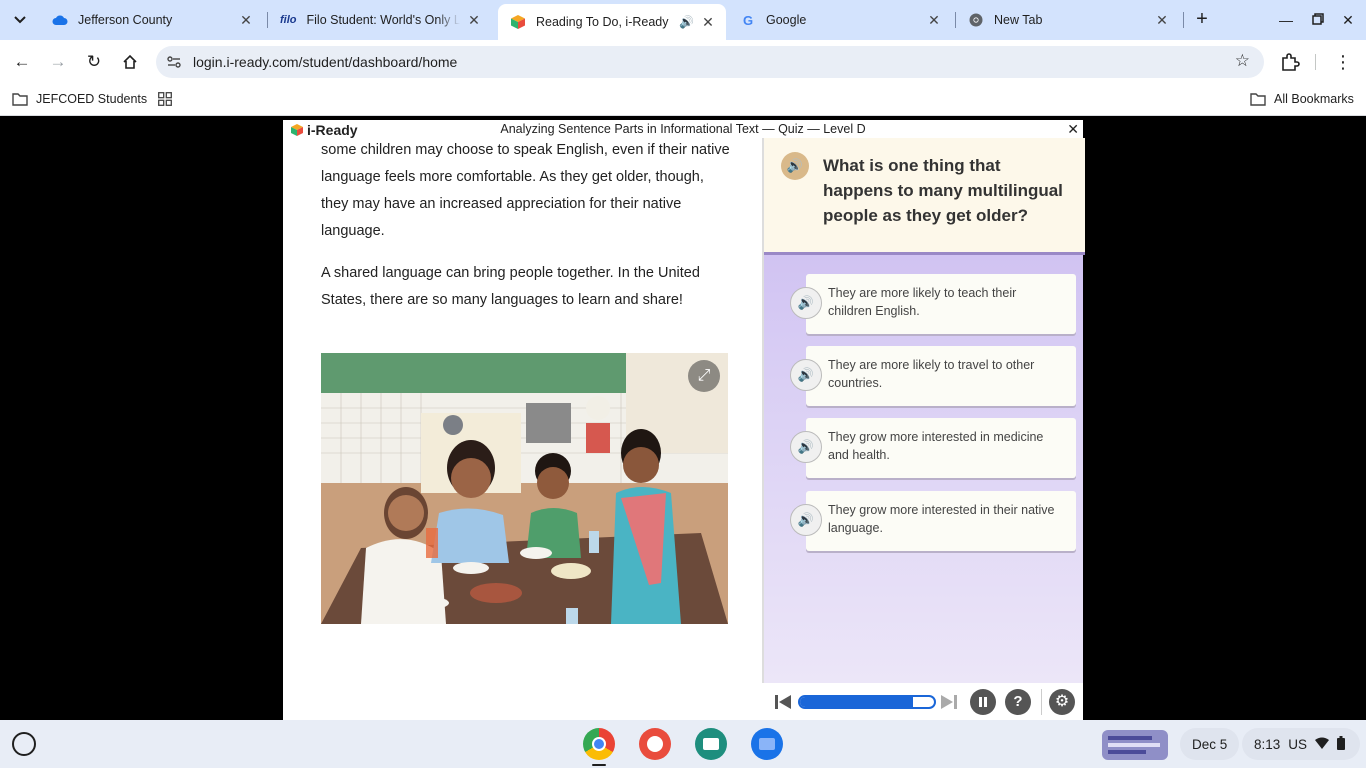 This screenshot has height=768, width=1366. What do you see at coordinates (683, 100) in the screenshot?
I see `bookmarks-bar: JEFCOED Students All Bookmarks` at bounding box center [683, 100].